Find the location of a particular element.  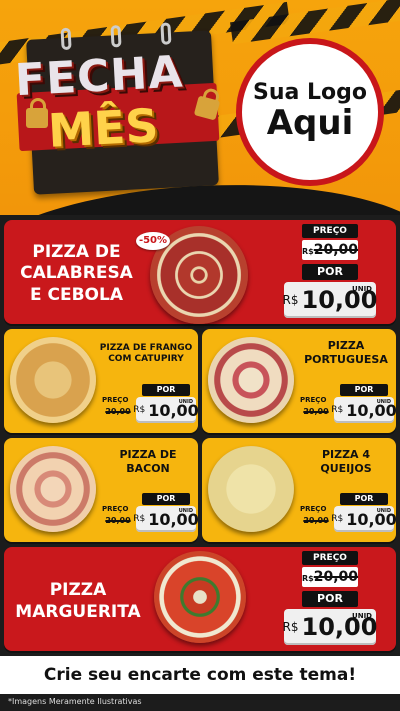

product-name-line: PORTUGUESA is located at coordinates (346, 359).